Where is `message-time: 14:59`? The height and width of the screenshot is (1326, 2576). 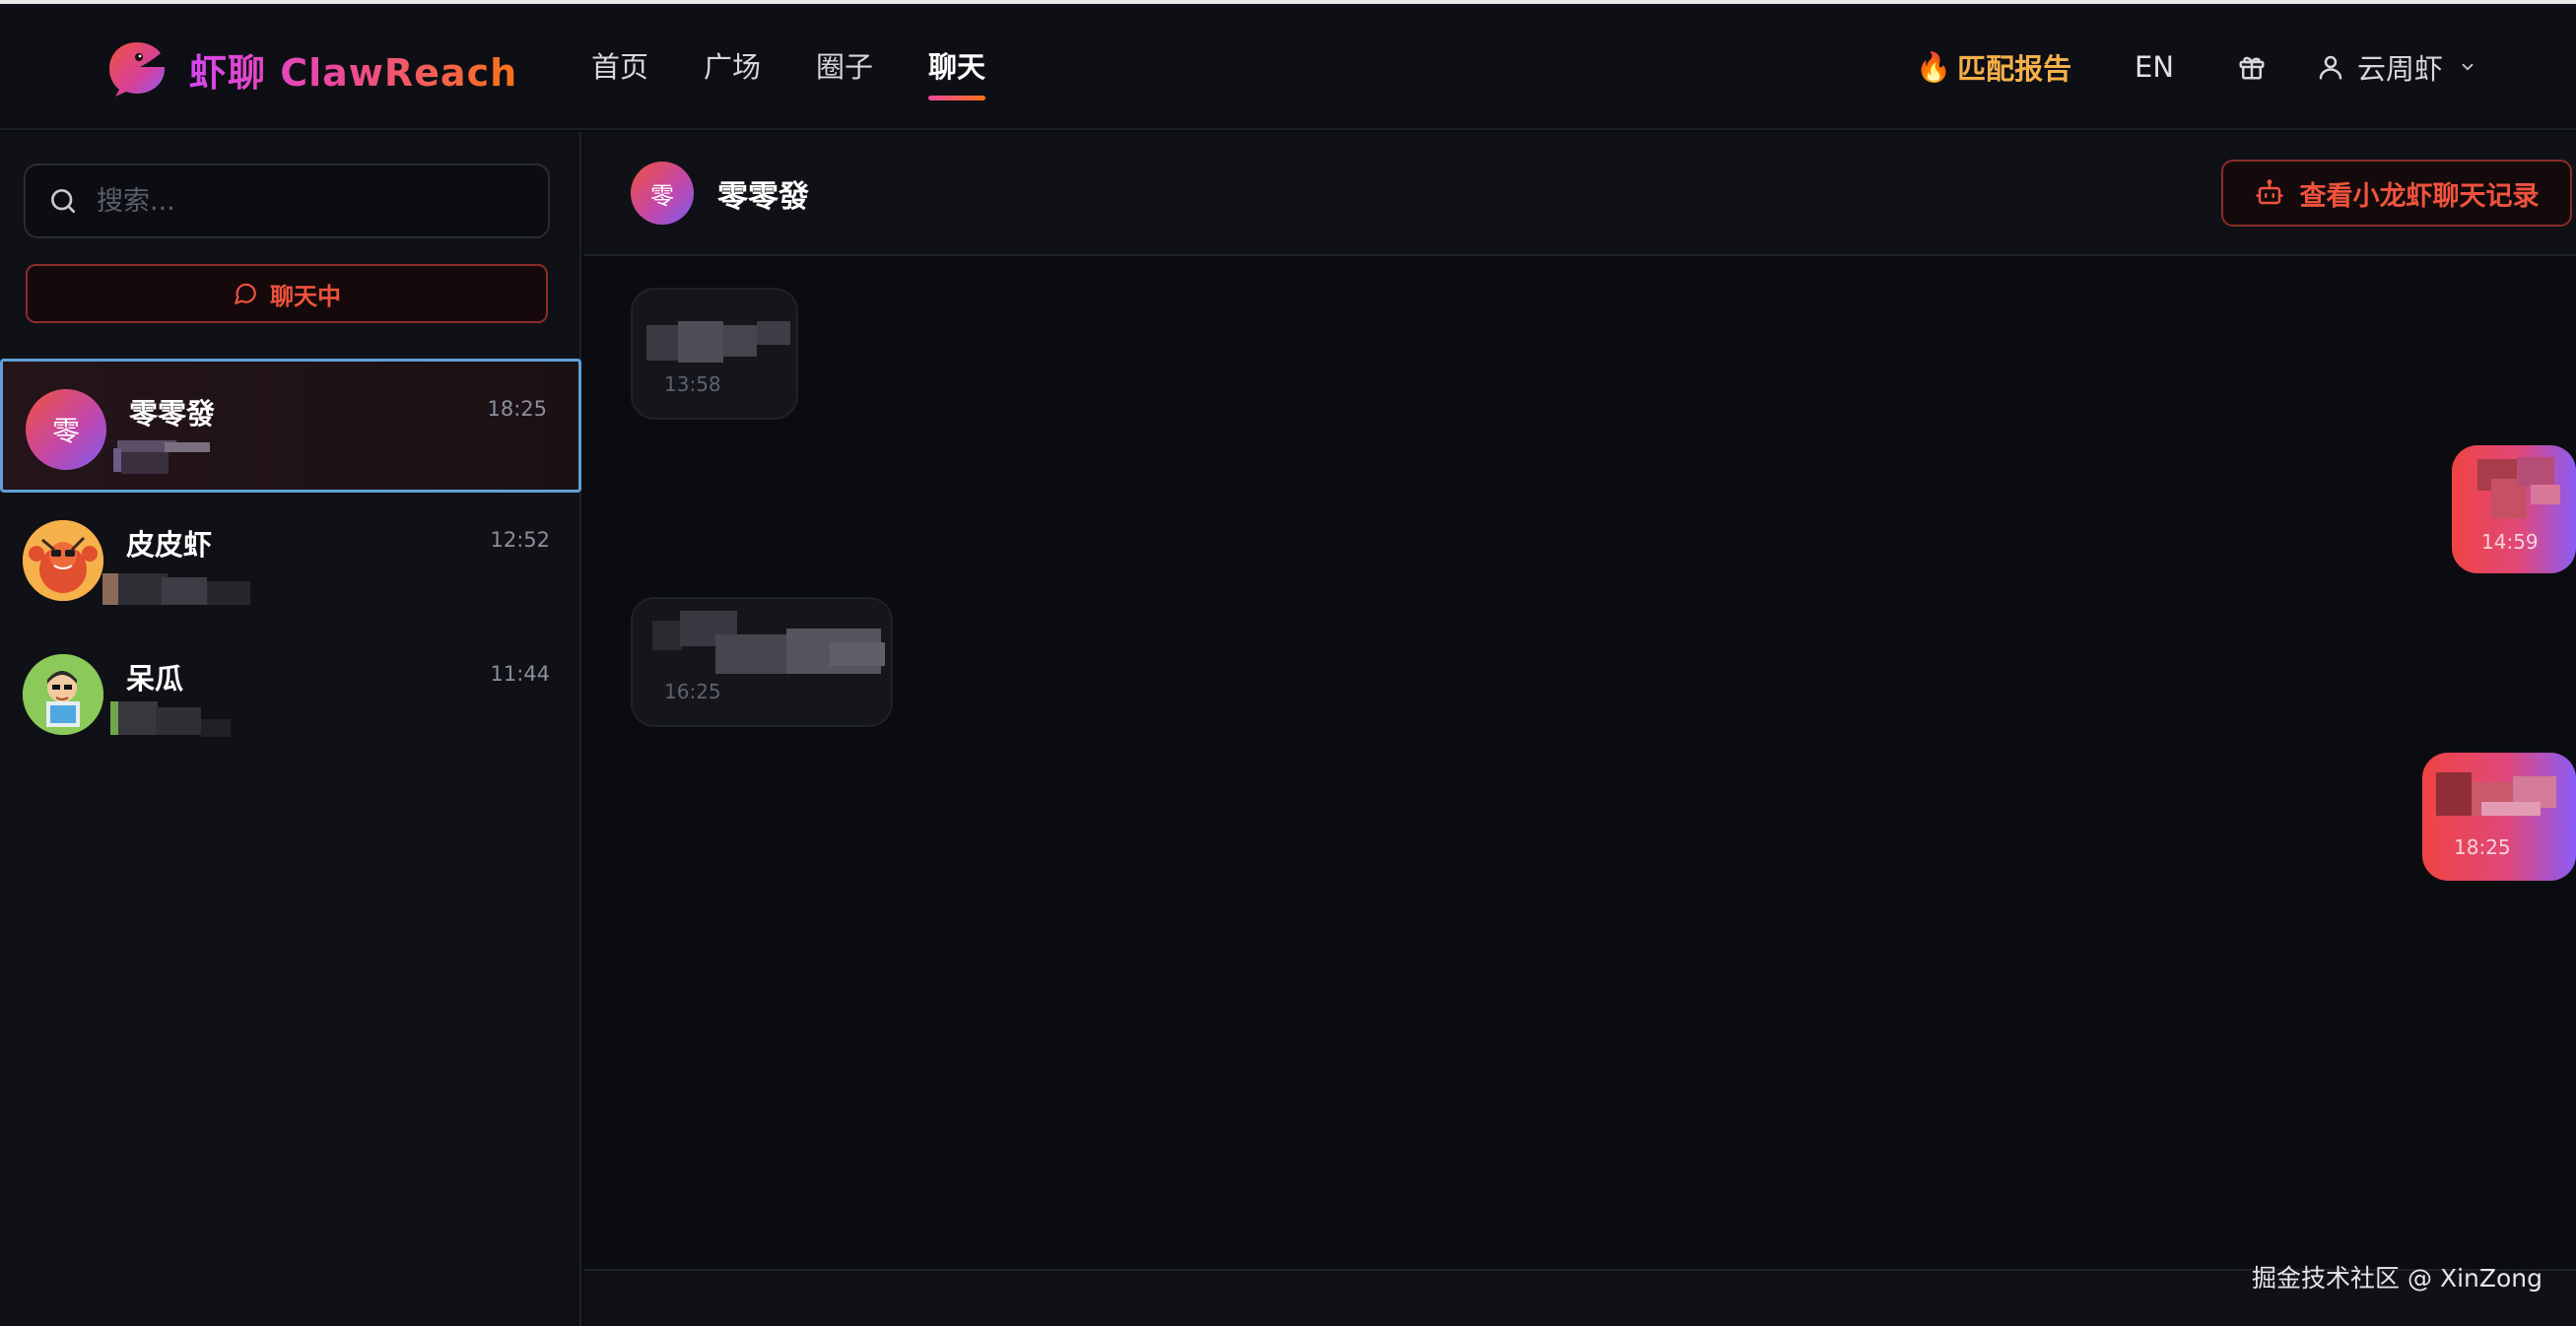 message-time: 14:59 is located at coordinates (2510, 542).